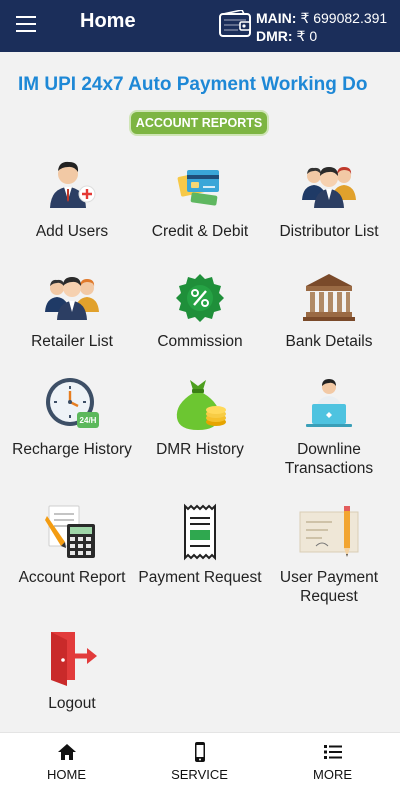 The width and height of the screenshot is (400, 800). I want to click on tile-credit-debit: Credit & Debit, so click(200, 198).